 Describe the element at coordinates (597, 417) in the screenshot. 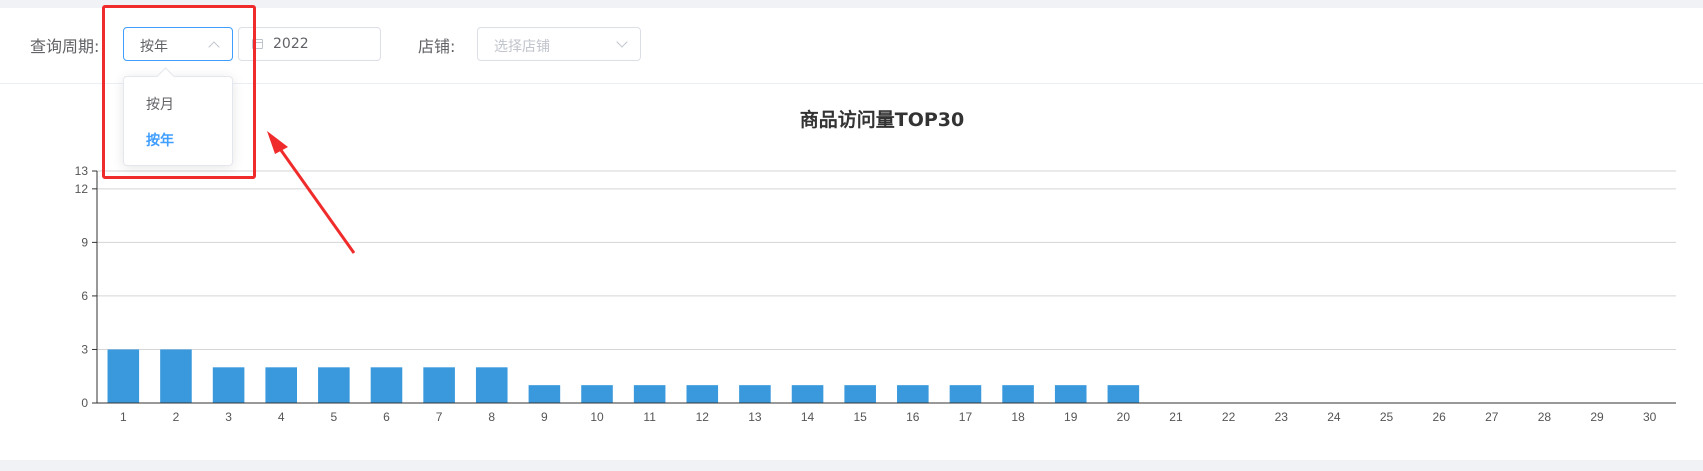

I see `x-tick-label: 10` at that location.